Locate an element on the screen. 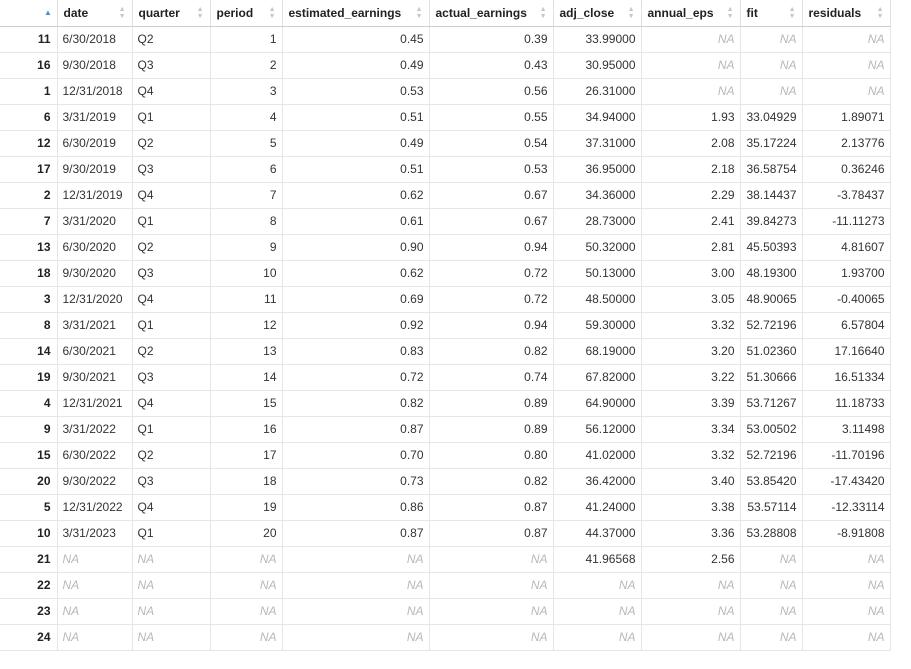 This screenshot has height=669, width=911. cell-actual-earnings: 0.74 is located at coordinates (491, 377).